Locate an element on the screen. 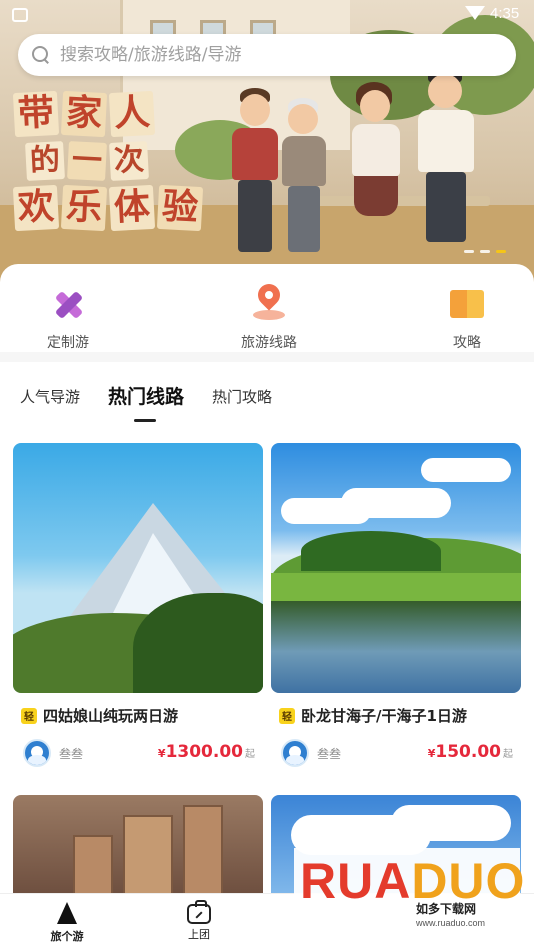 This screenshot has width=534, height=949. quick-nav-label: 攻略 is located at coordinates (467, 343).